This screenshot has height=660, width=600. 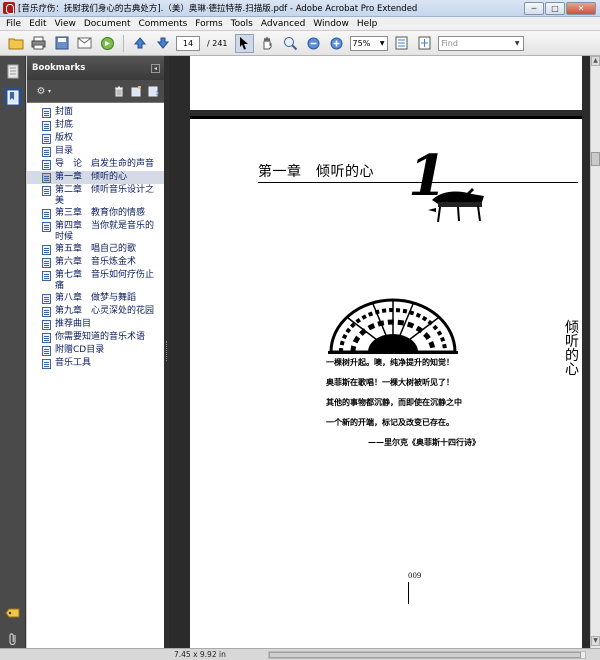 I want to click on signatures-panel-icon, so click(x=13, y=613).